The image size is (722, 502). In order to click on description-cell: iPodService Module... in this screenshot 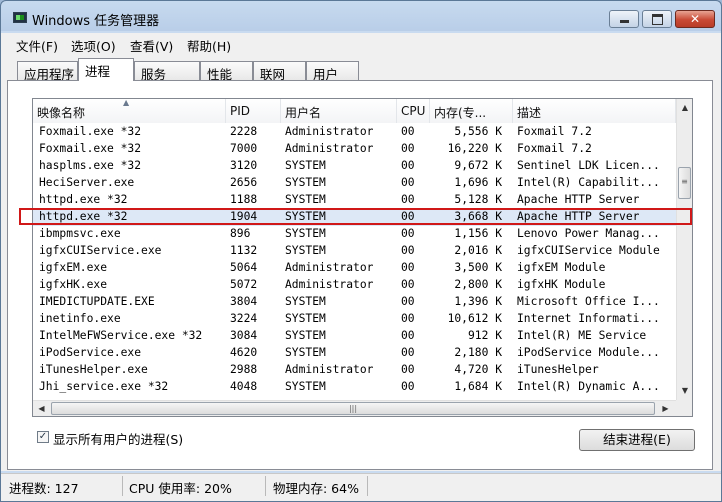, I will do `click(588, 352)`.